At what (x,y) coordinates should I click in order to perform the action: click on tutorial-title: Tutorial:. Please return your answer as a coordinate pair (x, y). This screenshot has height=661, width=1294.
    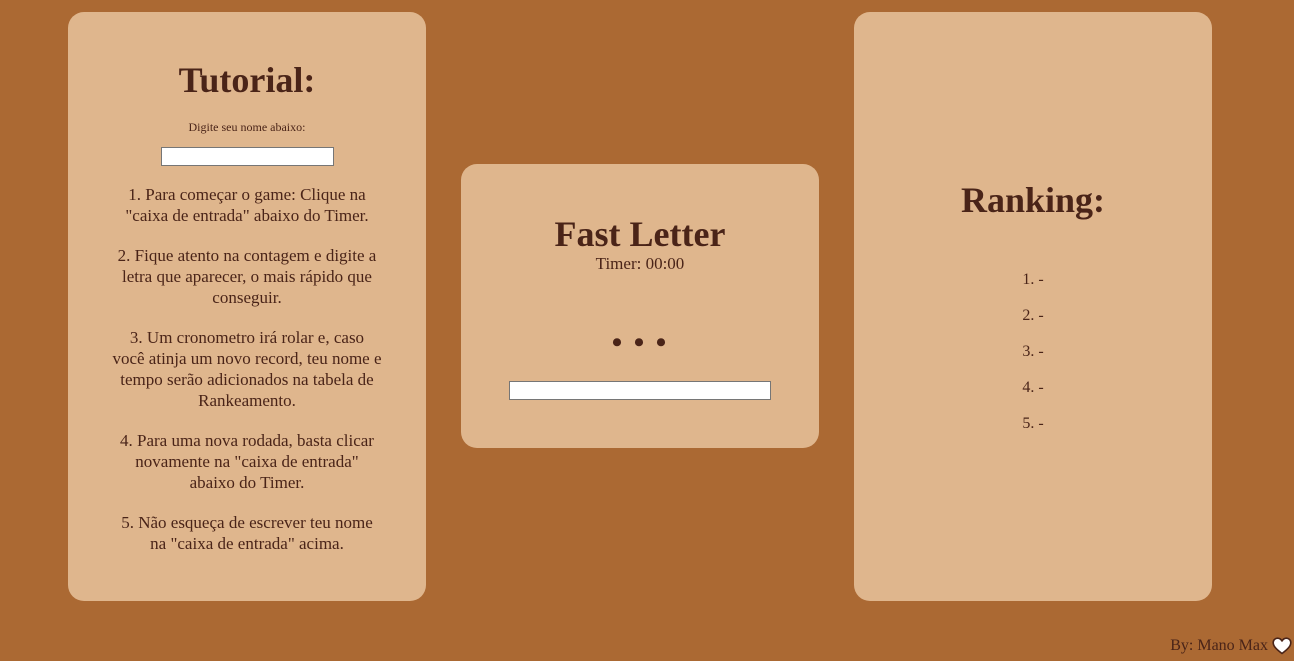
    Looking at the image, I should click on (247, 80).